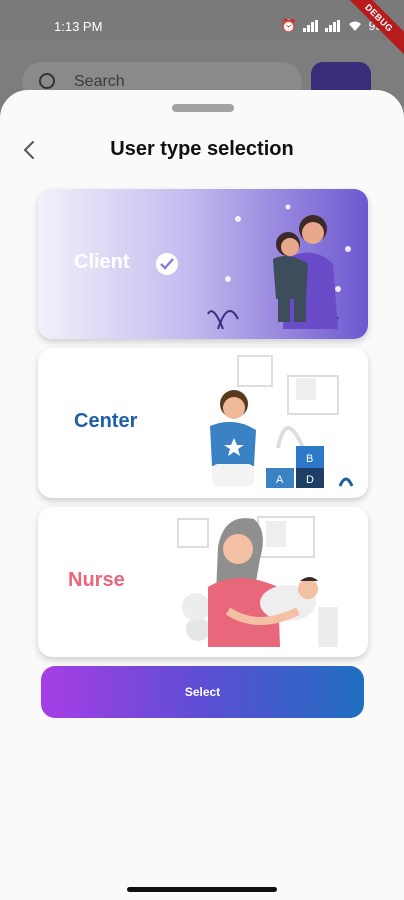 The image size is (404, 900). What do you see at coordinates (310, 26) in the screenshot?
I see `signal-icon` at bounding box center [310, 26].